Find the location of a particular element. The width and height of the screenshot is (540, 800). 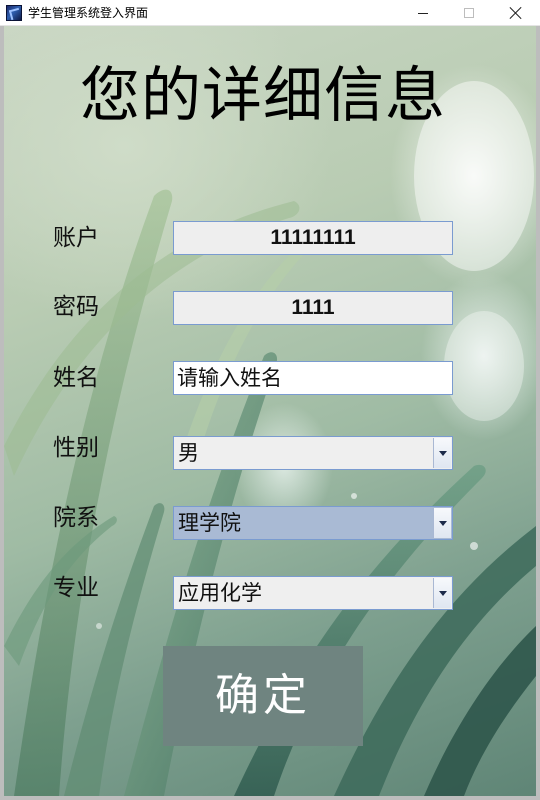

account-label: 账户 is located at coordinates (76, 238).